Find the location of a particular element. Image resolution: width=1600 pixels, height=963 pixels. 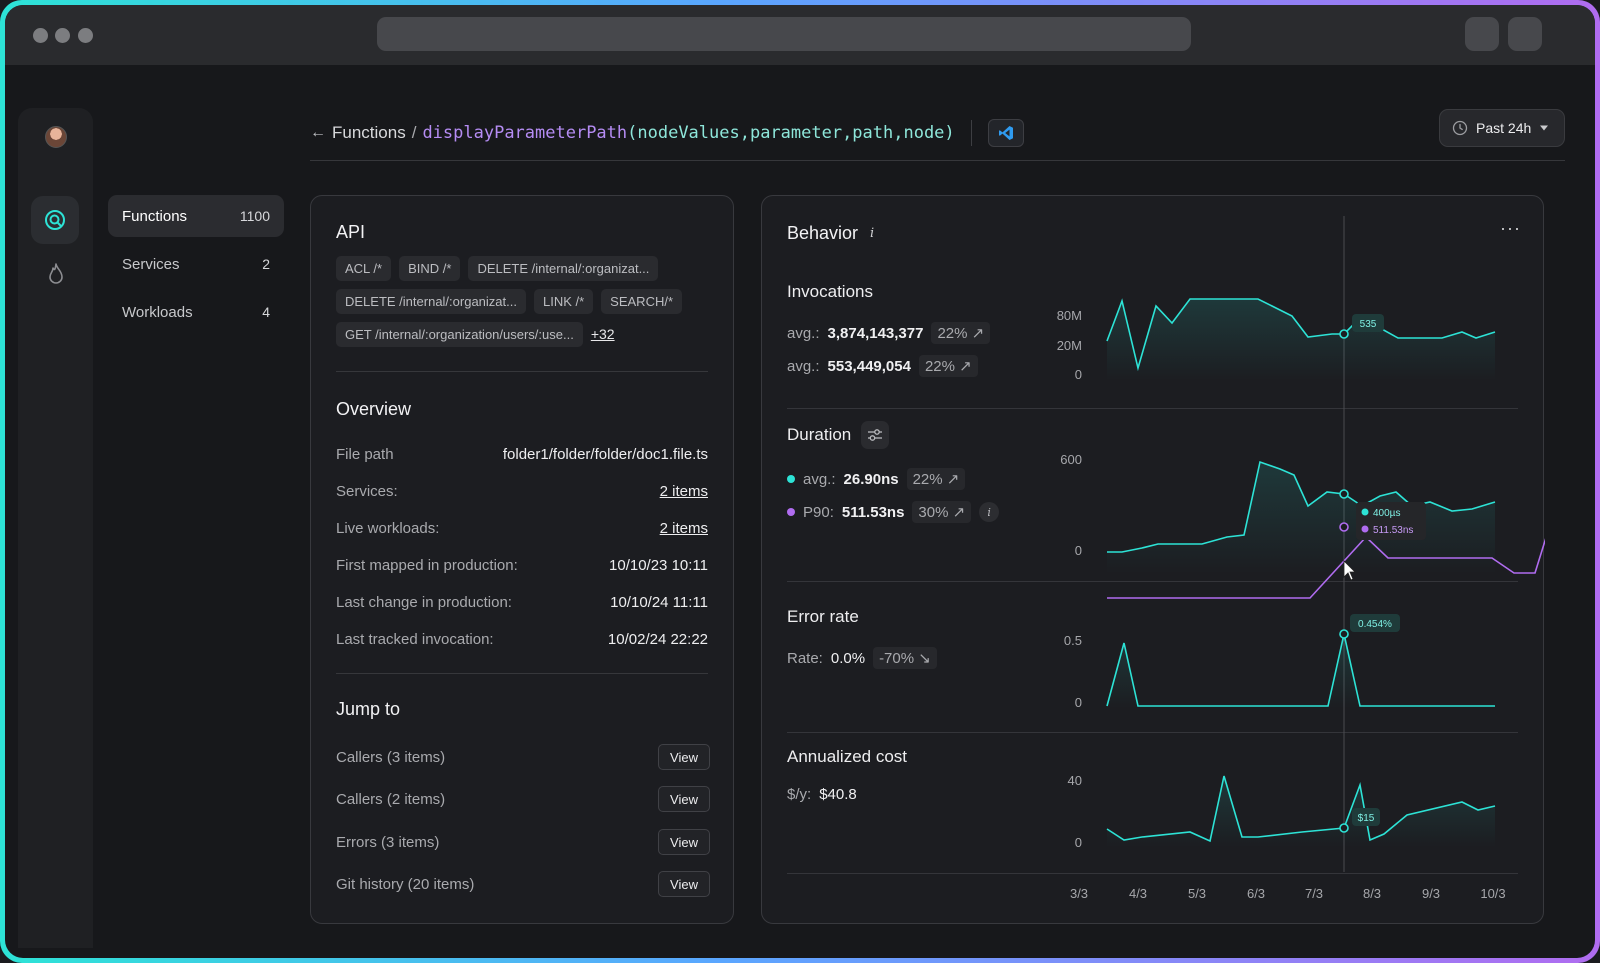

stat-value: 553,449,054 is located at coordinates (869, 366).